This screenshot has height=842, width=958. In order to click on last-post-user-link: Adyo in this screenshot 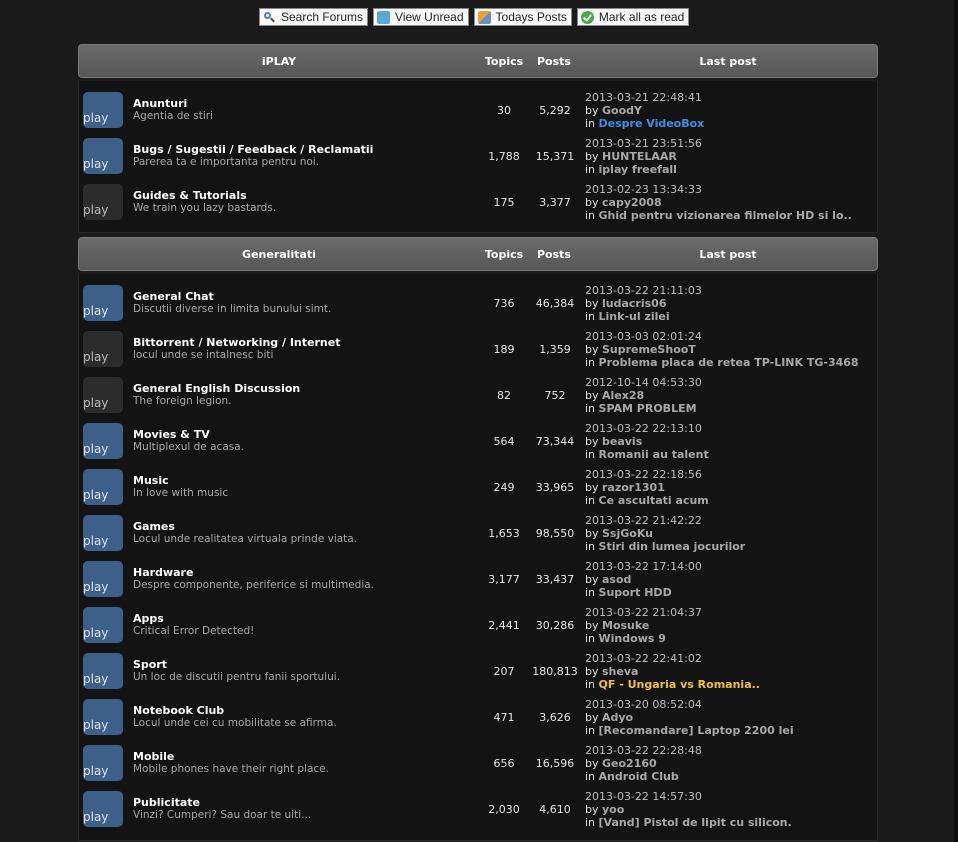, I will do `click(617, 717)`.